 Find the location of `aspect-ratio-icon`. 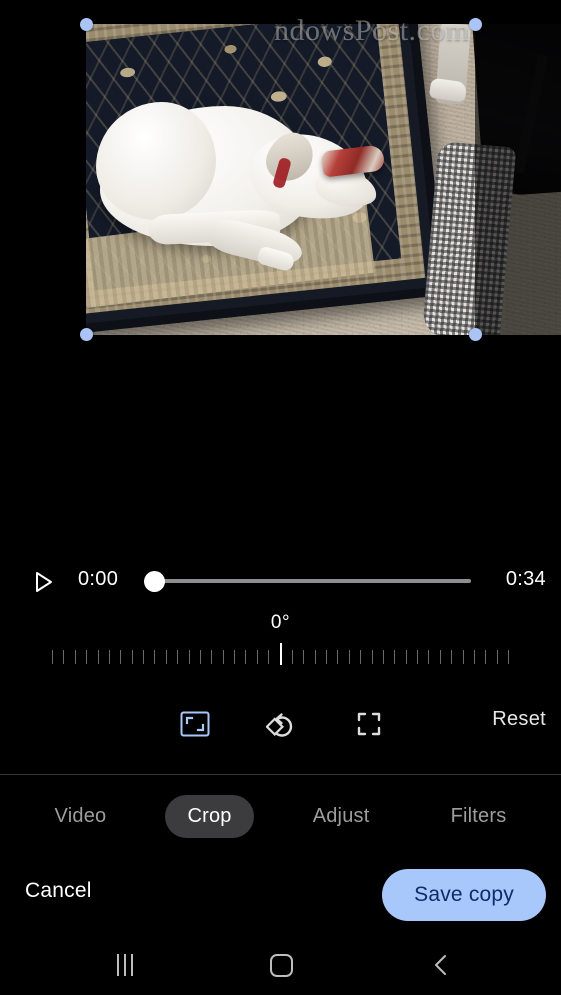

aspect-ratio-icon is located at coordinates (195, 724).